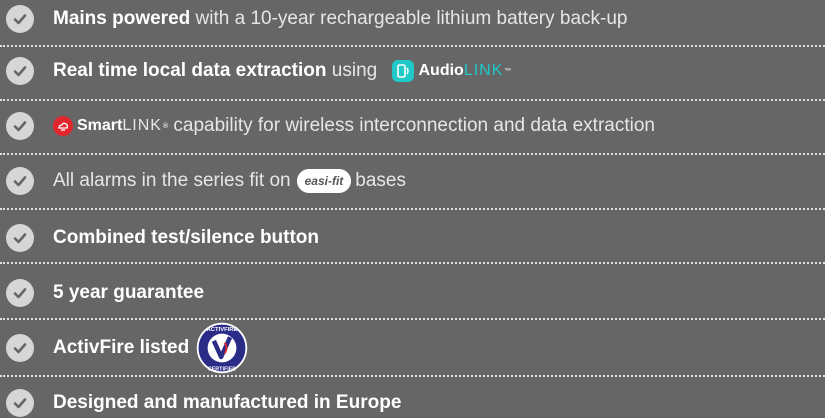 The width and height of the screenshot is (825, 418). Describe the element at coordinates (190, 70) in the screenshot. I see `feature-bold: Real time local data extraction` at that location.